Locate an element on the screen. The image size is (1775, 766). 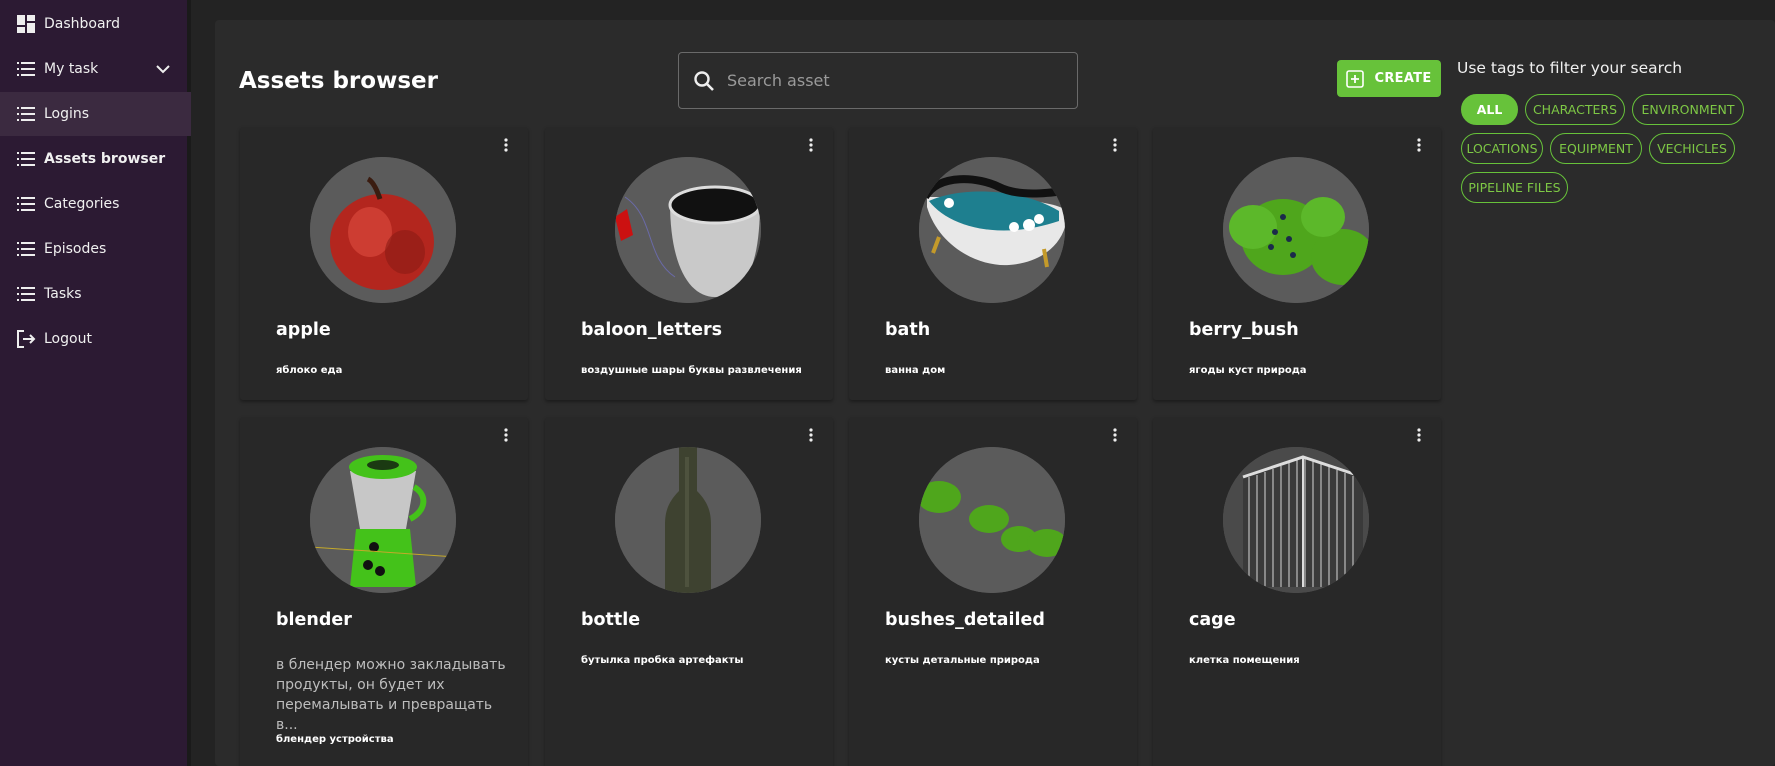
search-icon is located at coordinates (704, 81).